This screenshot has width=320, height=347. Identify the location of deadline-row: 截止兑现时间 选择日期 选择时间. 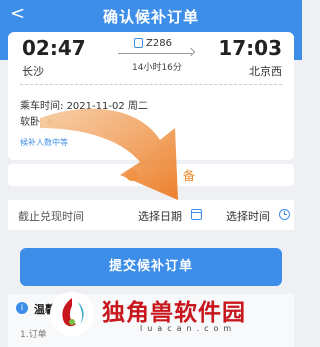
(151, 215).